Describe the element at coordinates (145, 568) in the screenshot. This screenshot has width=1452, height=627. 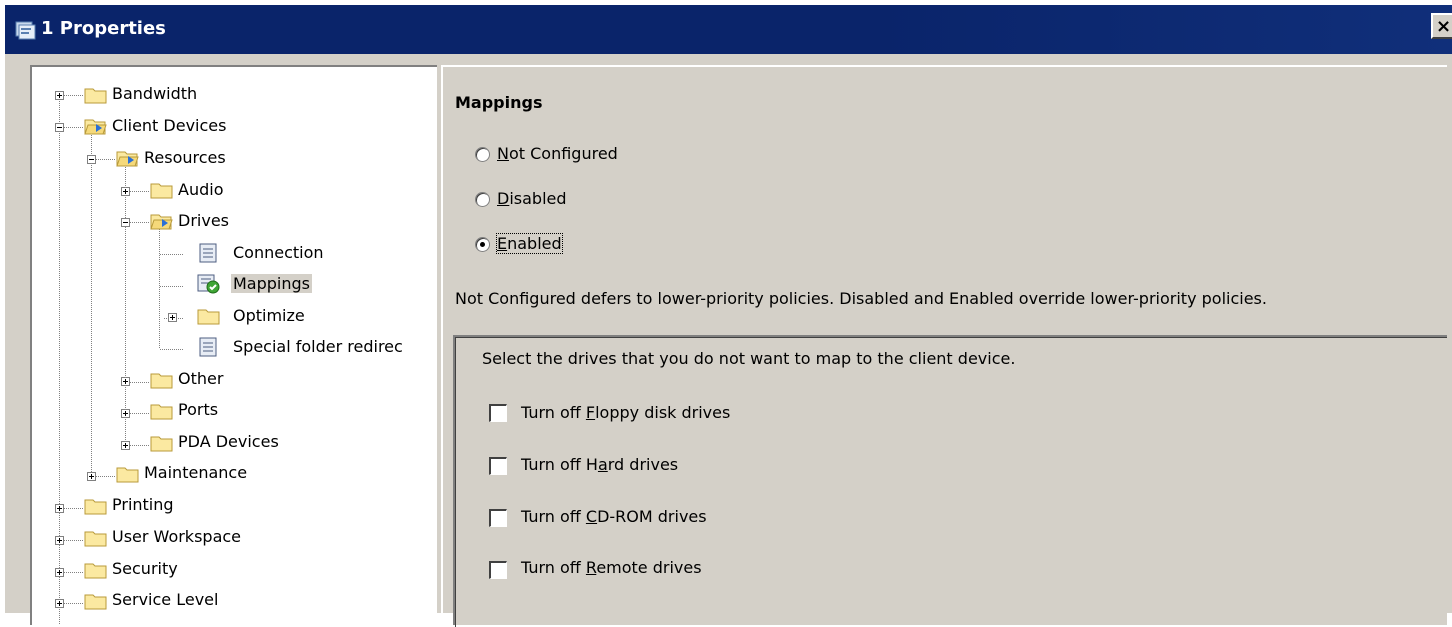
I see `tree-item-security: Security` at that location.